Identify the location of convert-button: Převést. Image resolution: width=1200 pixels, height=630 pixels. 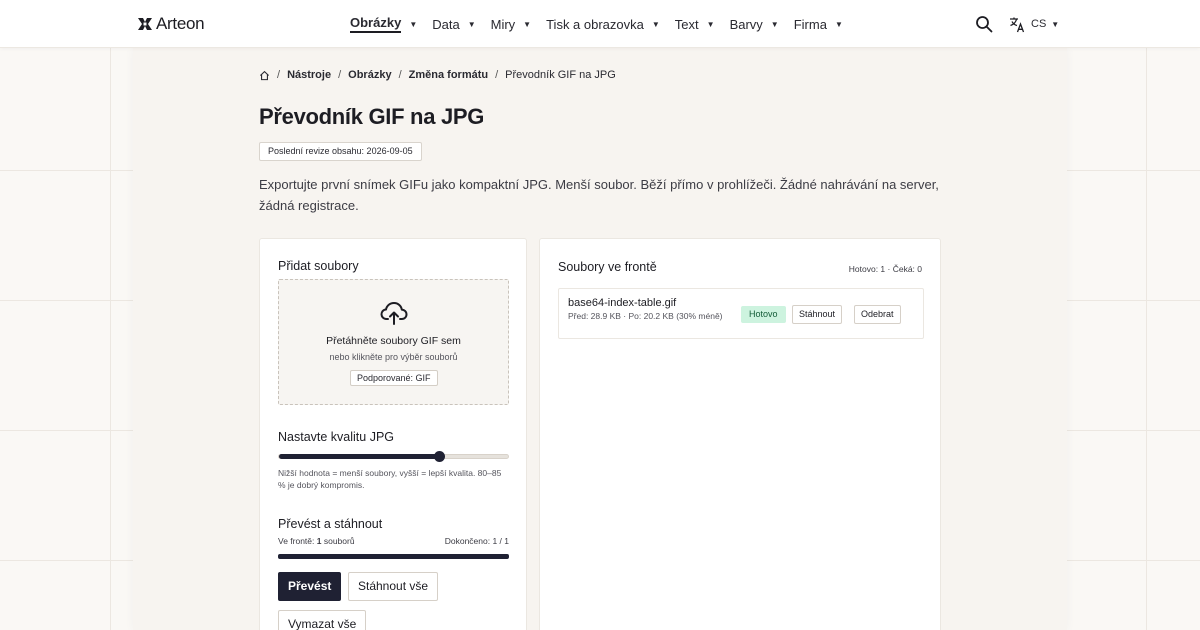
(310, 586).